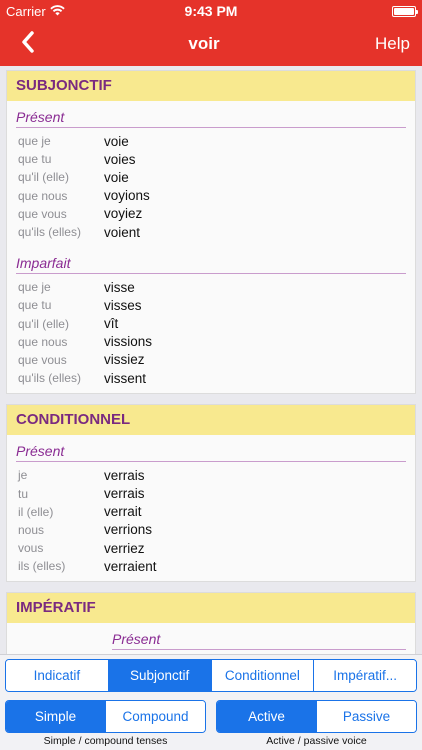  What do you see at coordinates (120, 159) in the screenshot?
I see `verb-form: voies` at bounding box center [120, 159].